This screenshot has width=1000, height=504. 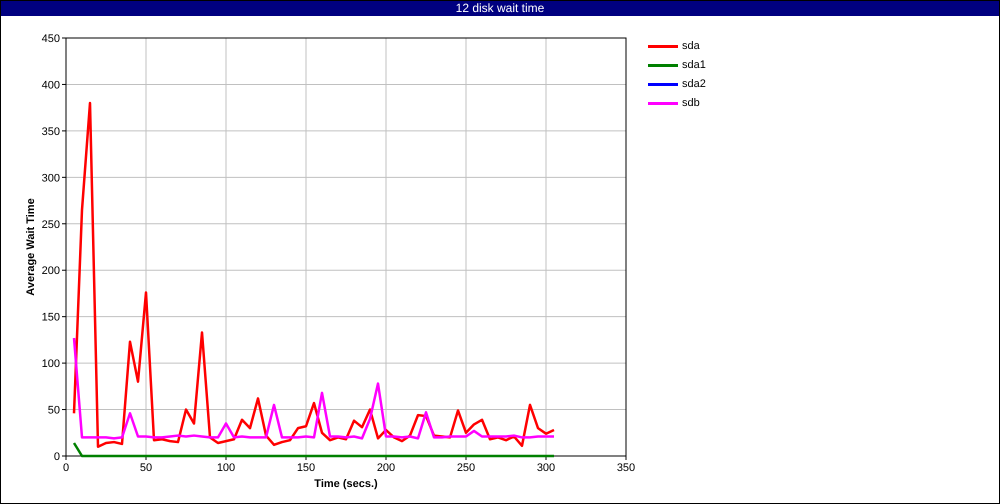 I want to click on legend-label: sdb, so click(x=691, y=103).